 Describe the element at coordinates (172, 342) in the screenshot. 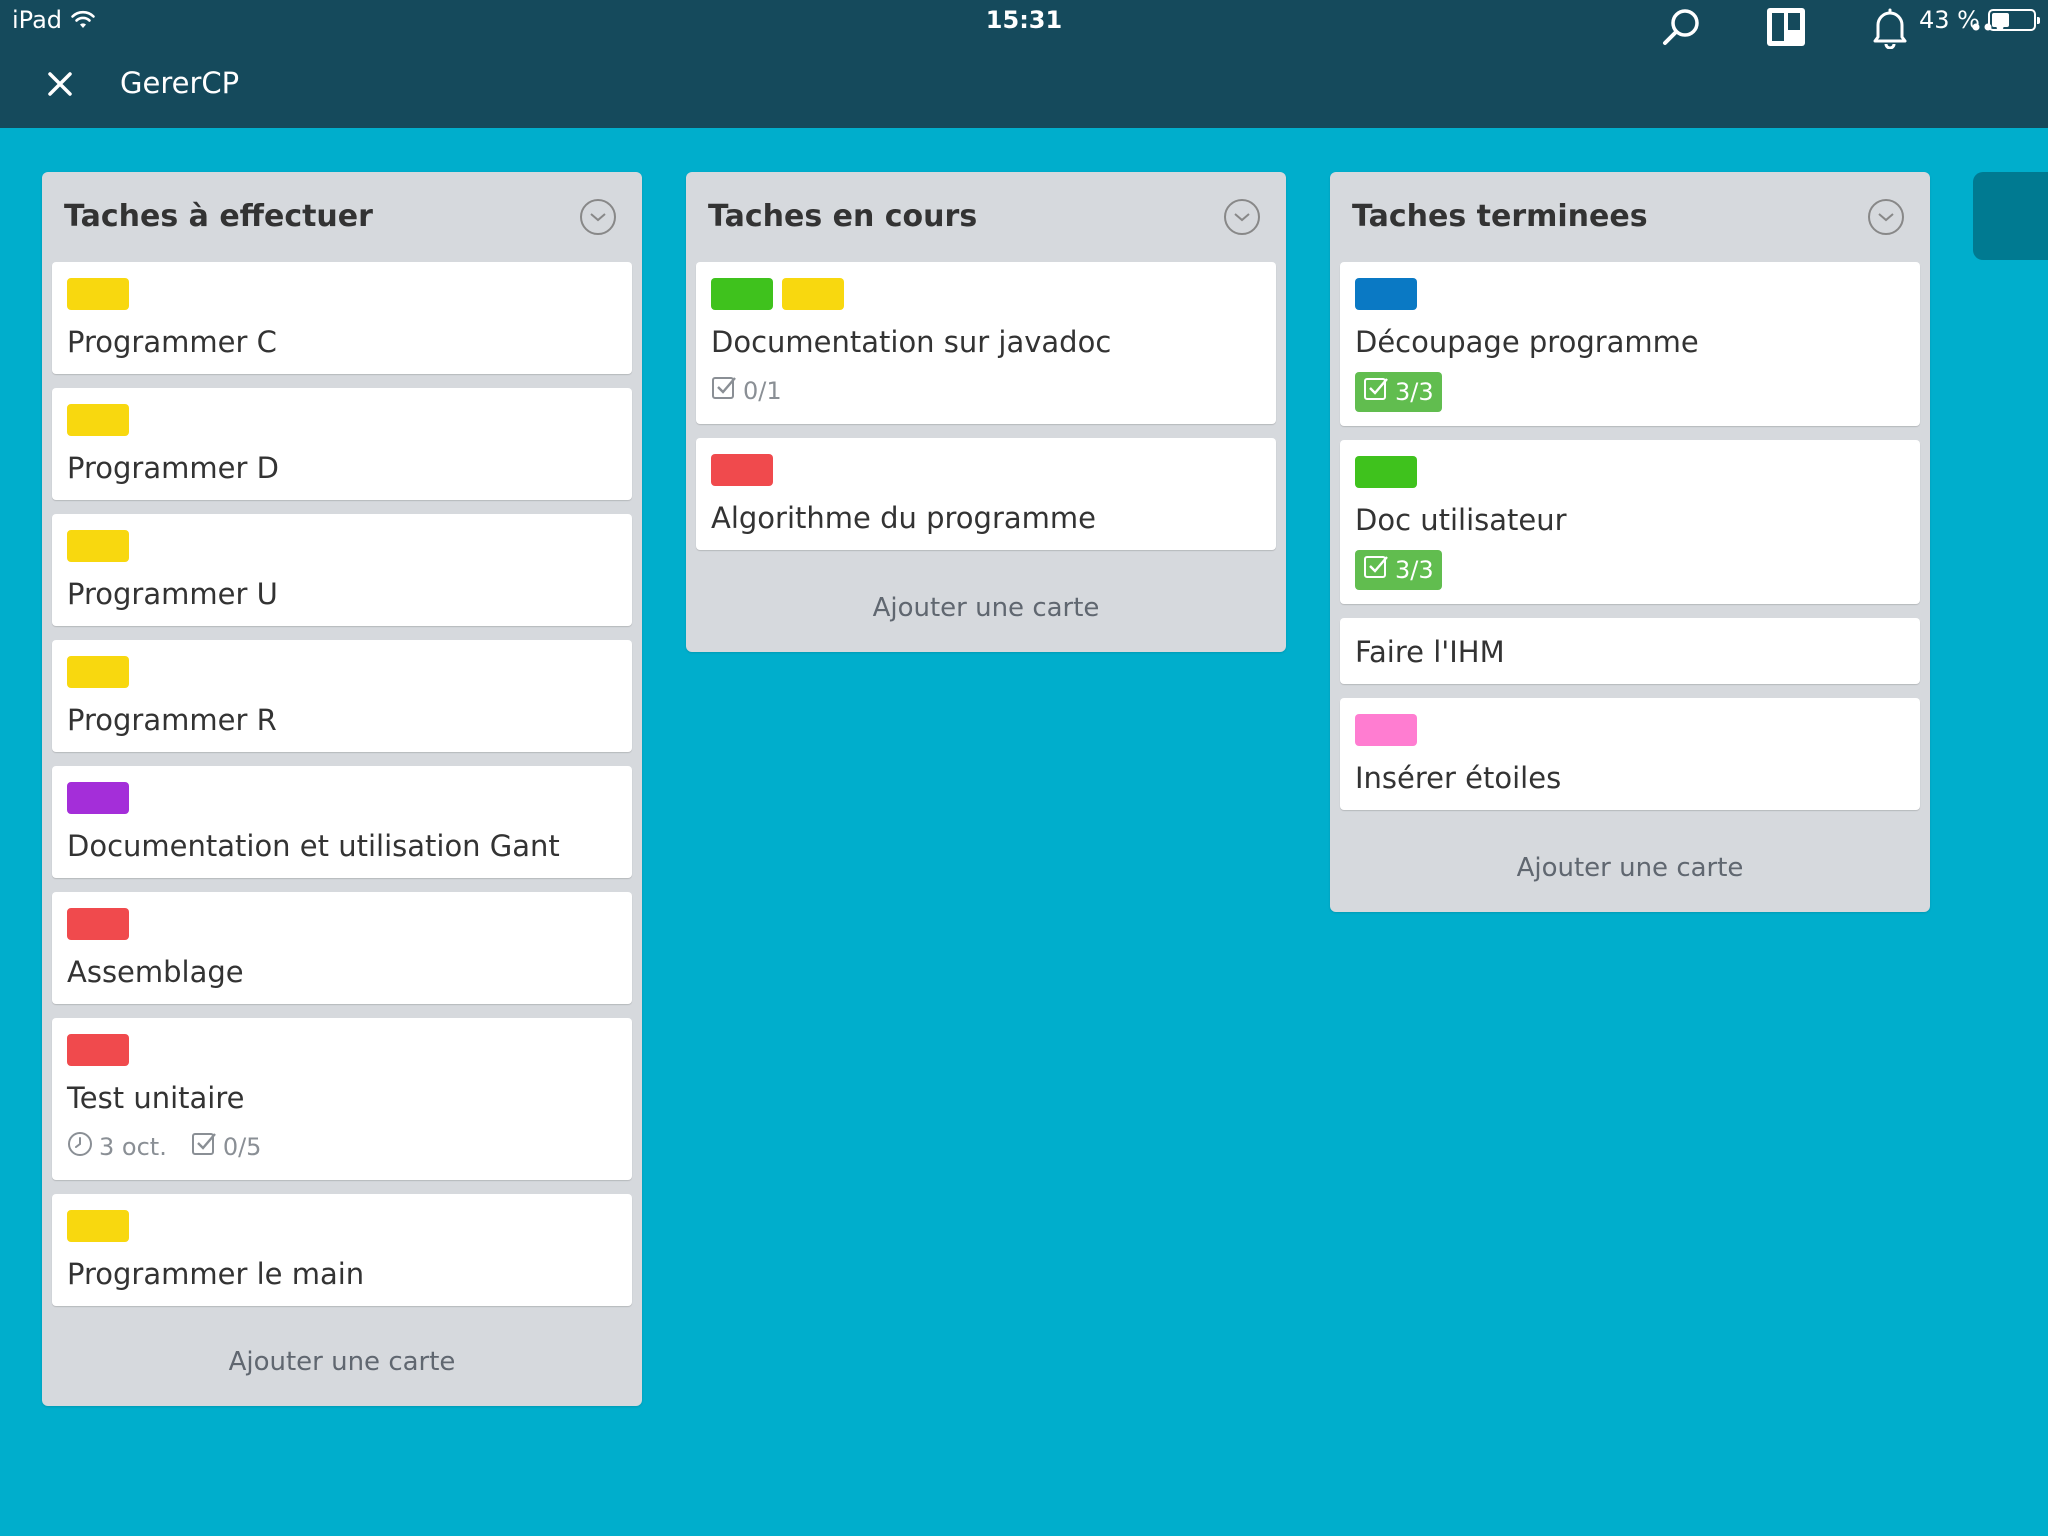

I see `card-title: Programmer C` at that location.